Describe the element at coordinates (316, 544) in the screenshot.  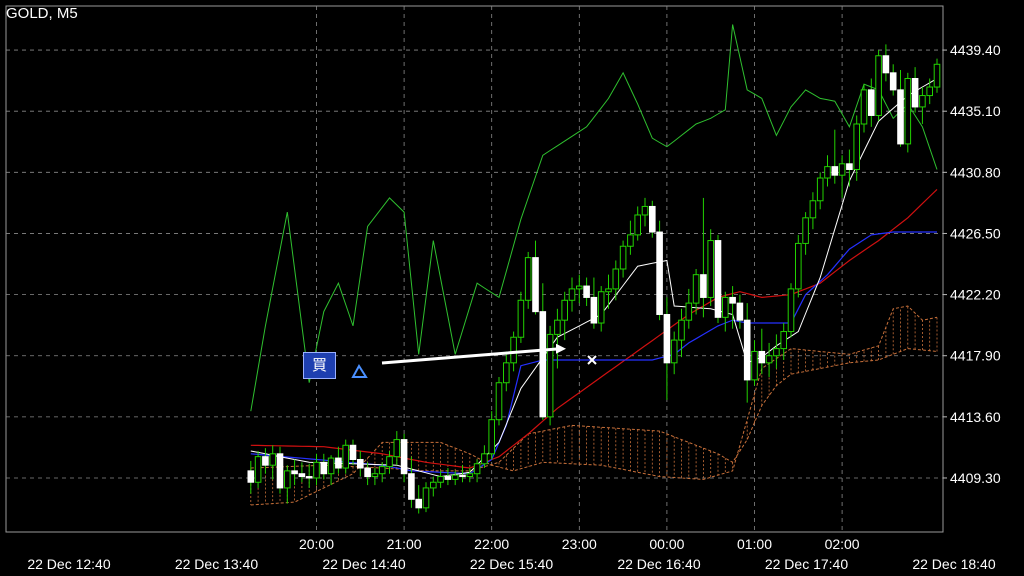
I see `time-tick-label: 20:00` at that location.